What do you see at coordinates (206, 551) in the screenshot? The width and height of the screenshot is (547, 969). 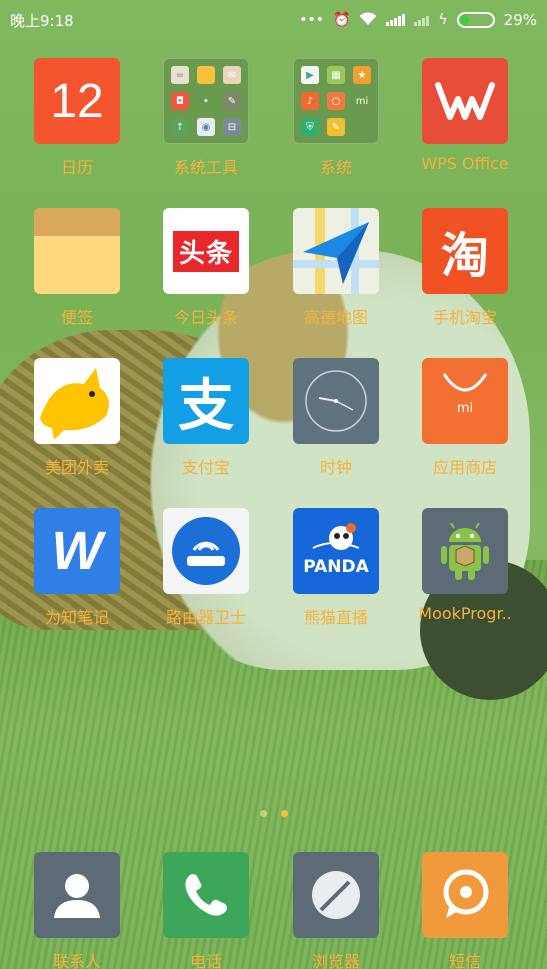 I see `router-icon` at bounding box center [206, 551].